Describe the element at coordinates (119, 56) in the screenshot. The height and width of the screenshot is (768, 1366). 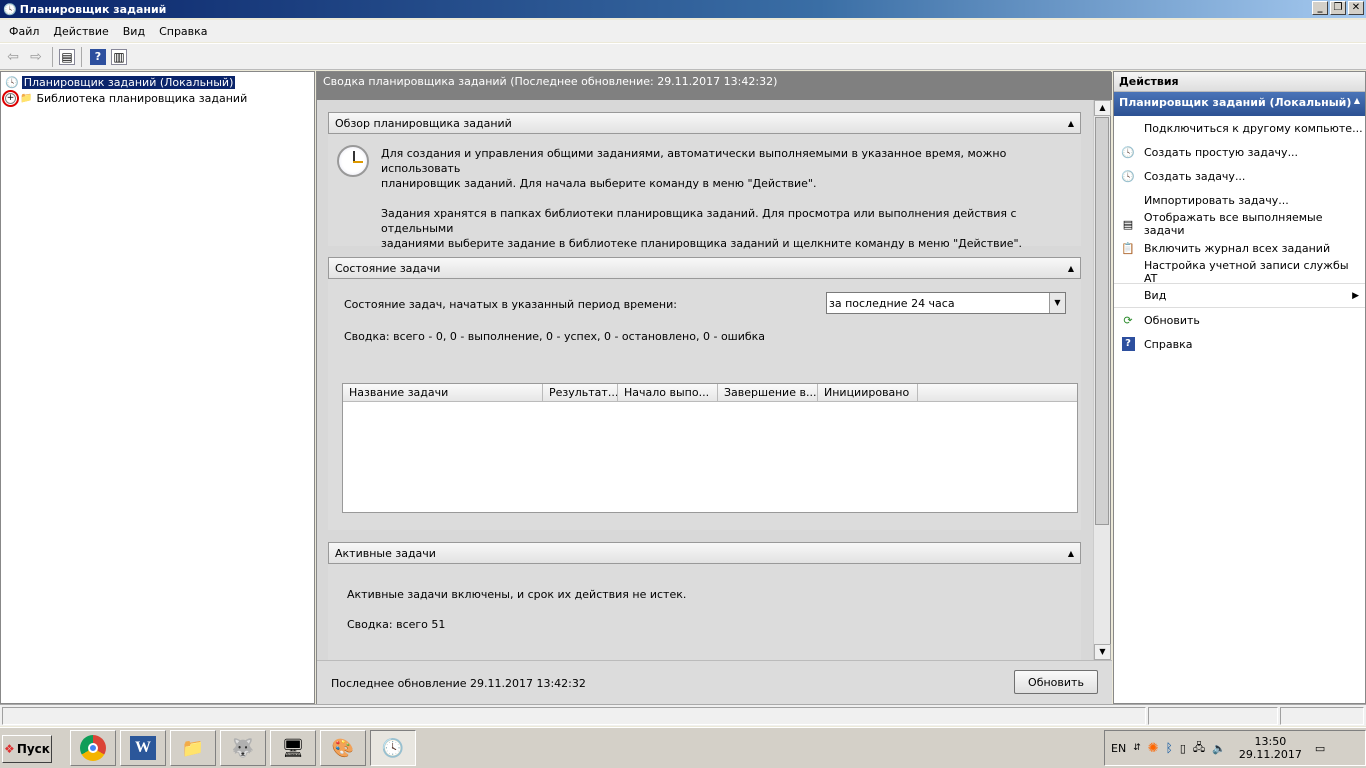
I see `show-hide-action-pane-icon: ▥` at that location.